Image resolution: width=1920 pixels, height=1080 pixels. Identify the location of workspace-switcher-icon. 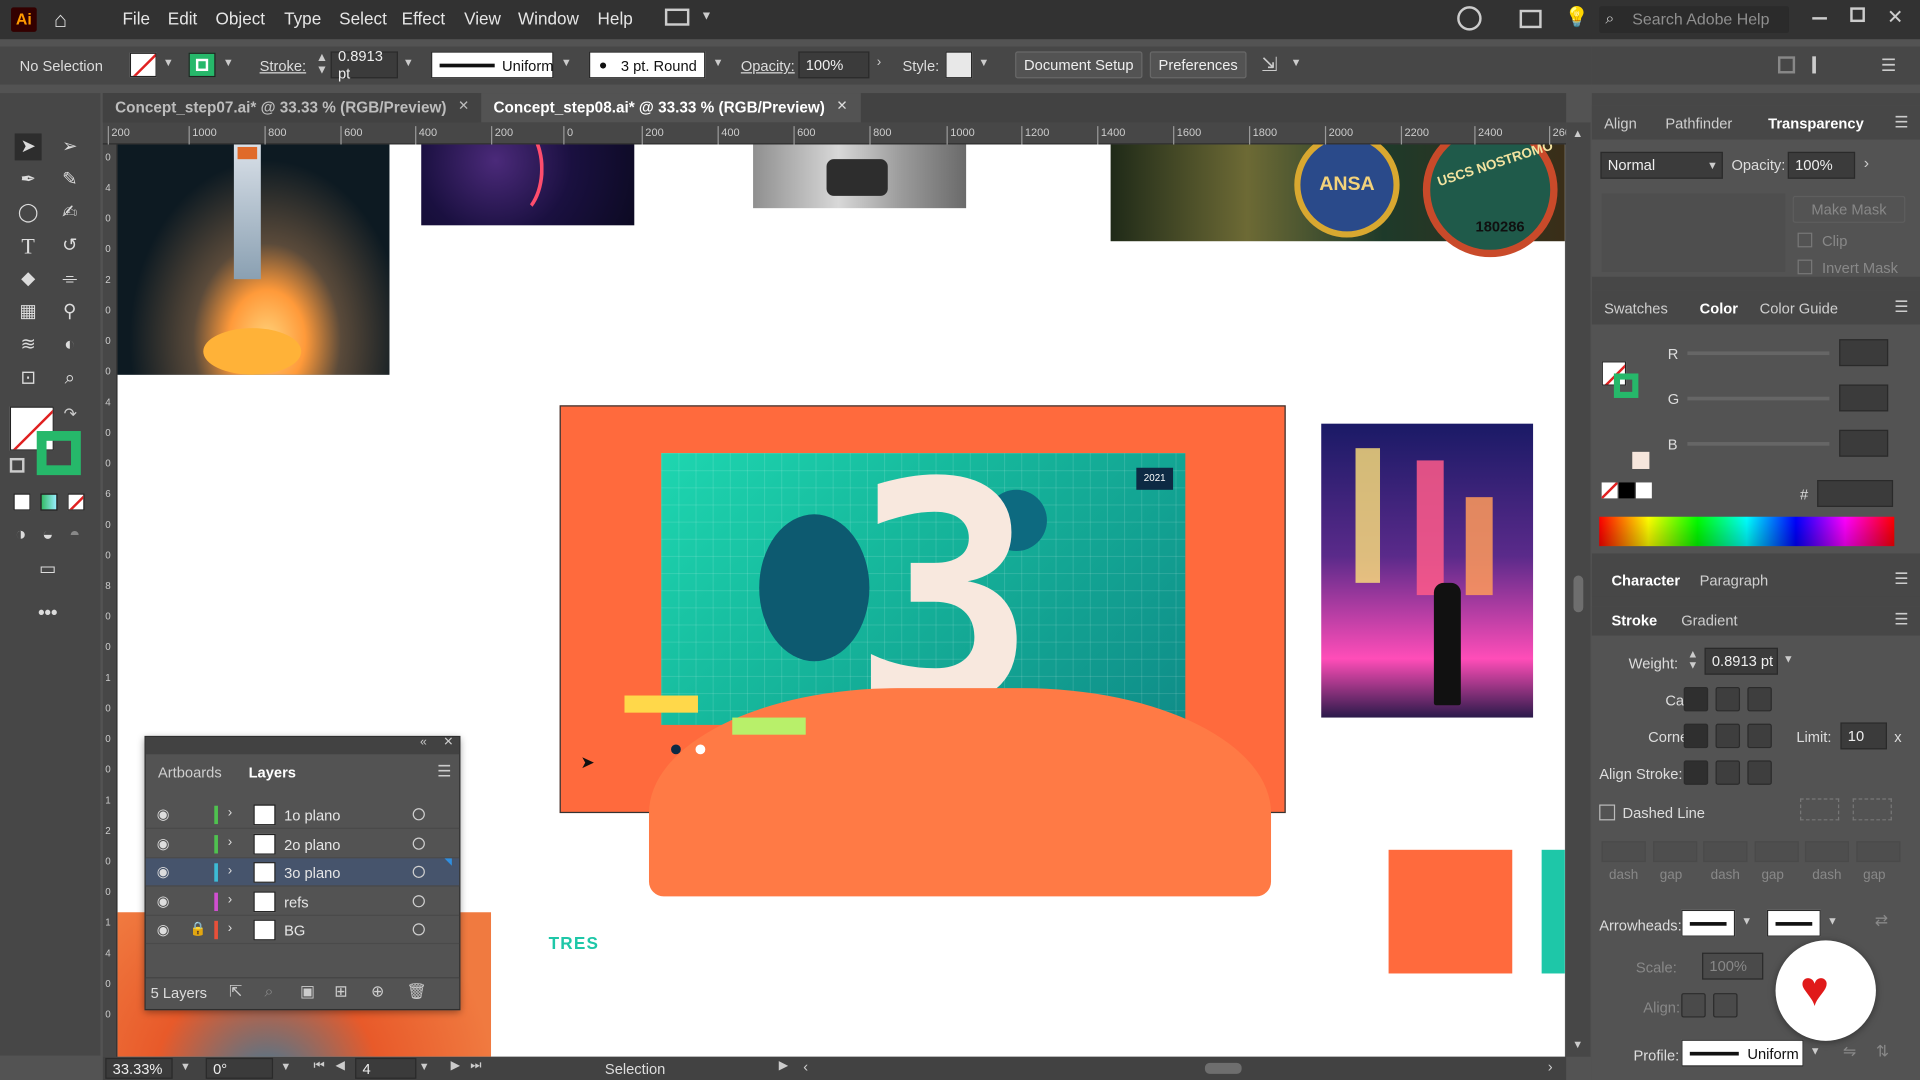
(677, 17).